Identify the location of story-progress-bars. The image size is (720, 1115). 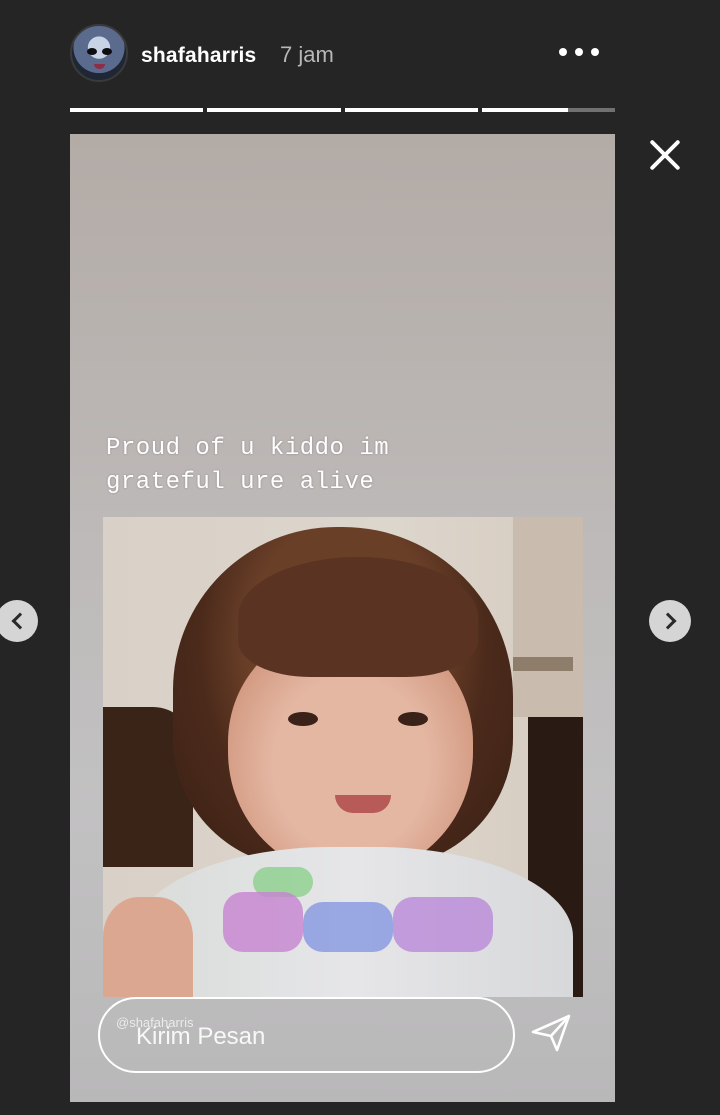
(342, 110).